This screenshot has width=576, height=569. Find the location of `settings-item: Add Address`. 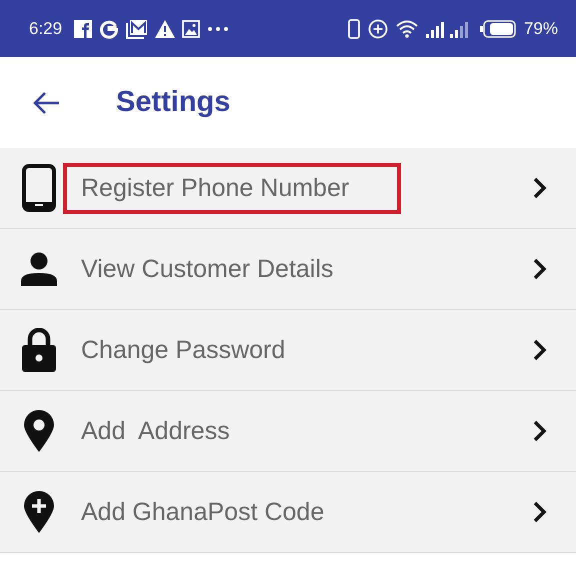

settings-item: Add Address is located at coordinates (288, 431).